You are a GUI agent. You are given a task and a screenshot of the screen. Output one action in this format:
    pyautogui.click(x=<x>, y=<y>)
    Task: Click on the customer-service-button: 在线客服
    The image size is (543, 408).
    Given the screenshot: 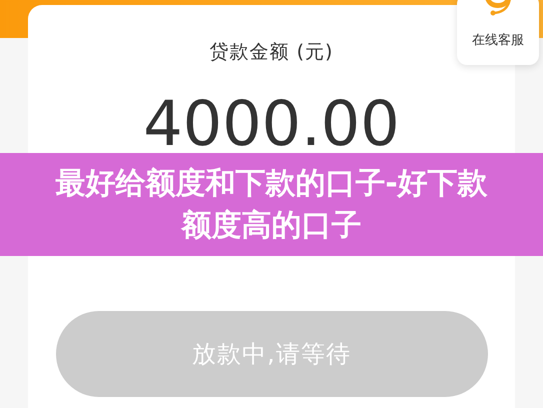 What is the action you would take?
    pyautogui.click(x=498, y=32)
    